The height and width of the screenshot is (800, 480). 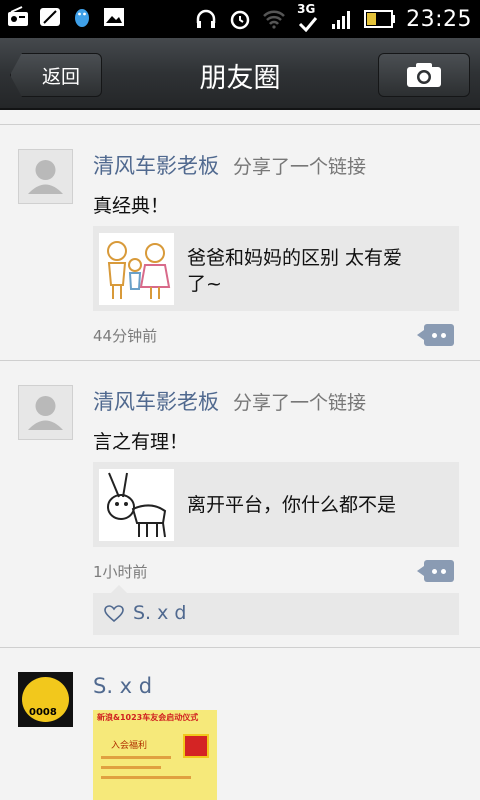 What do you see at coordinates (204, 284) in the screenshot?
I see `link-title-line2: 了~` at bounding box center [204, 284].